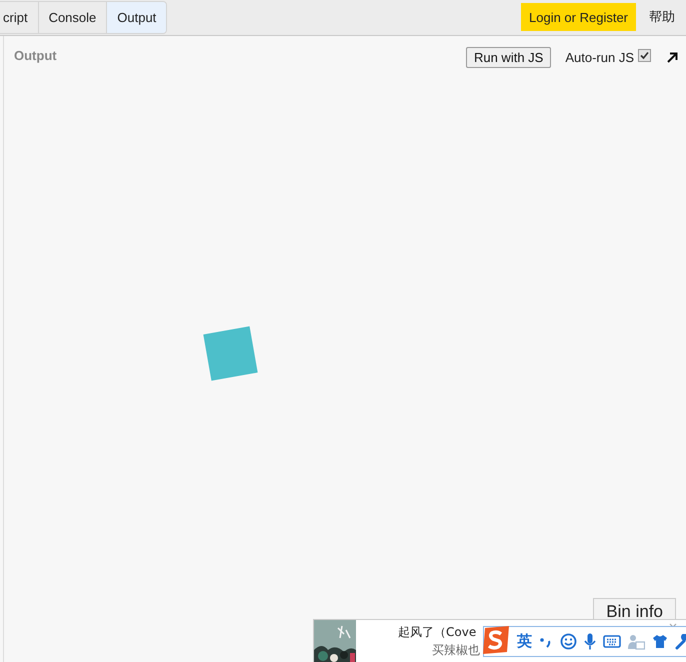 This screenshot has height=662, width=686. What do you see at coordinates (35, 55) in the screenshot?
I see `panel-title: Output` at bounding box center [35, 55].